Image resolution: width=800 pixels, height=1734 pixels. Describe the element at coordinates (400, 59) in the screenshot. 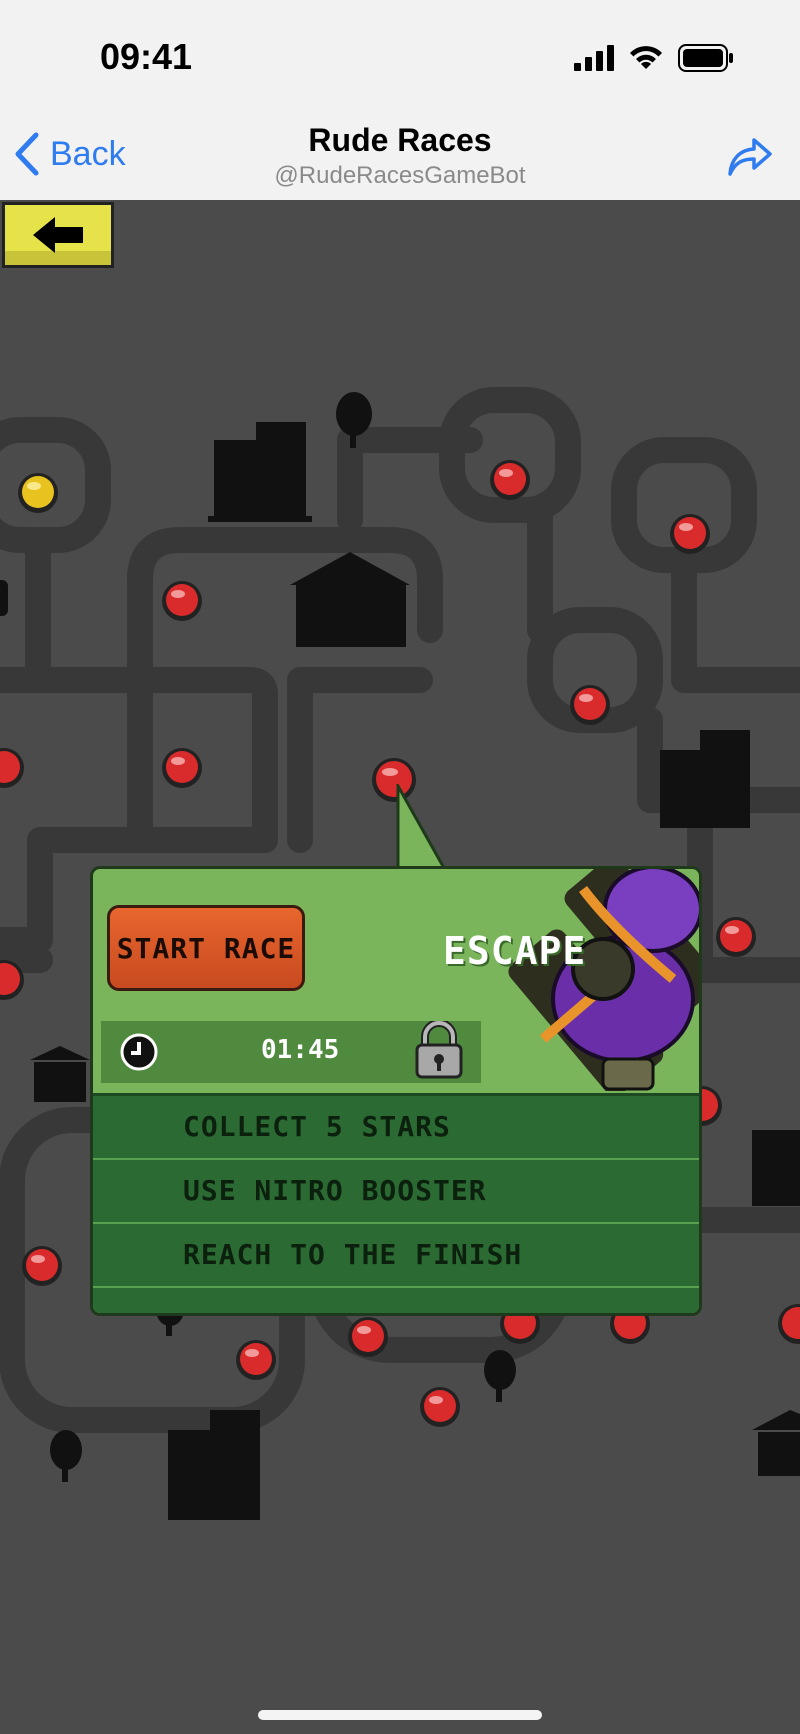

I see `status-bar: 09:41` at that location.